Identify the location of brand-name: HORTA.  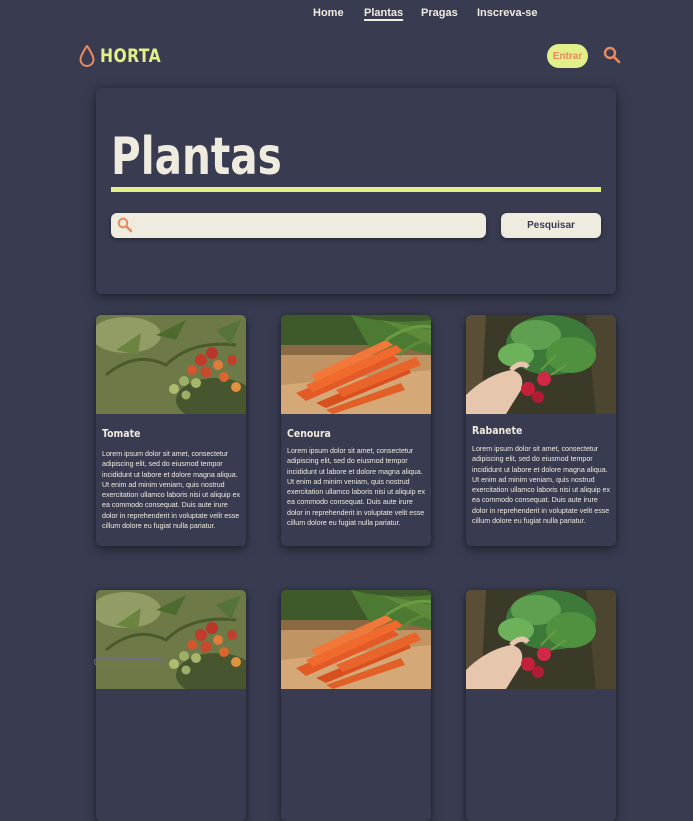
(131, 56).